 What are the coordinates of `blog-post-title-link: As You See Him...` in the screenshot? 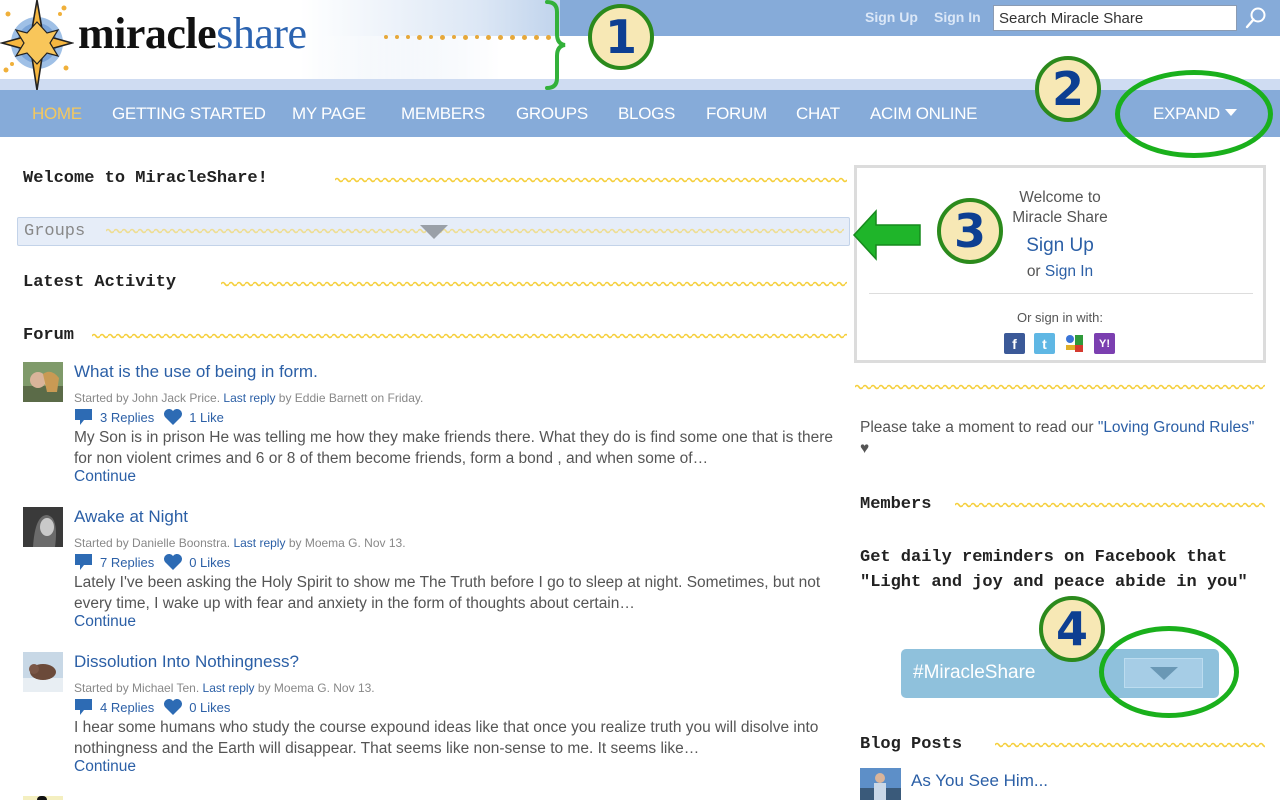 It's located at (979, 781).